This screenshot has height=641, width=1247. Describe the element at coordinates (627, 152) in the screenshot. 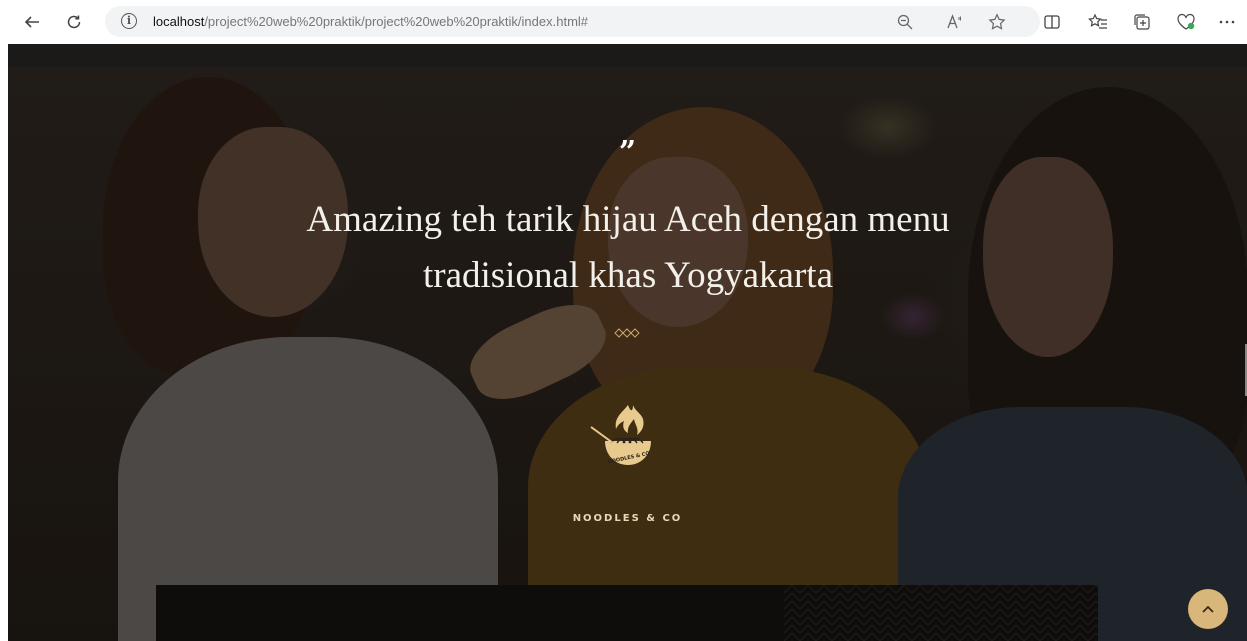

I see `quote-mark: ”` at that location.